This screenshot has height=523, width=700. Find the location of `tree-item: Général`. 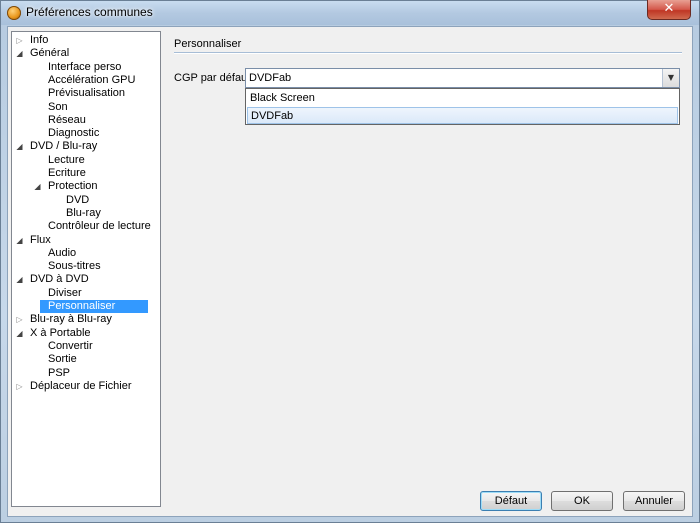

tree-item: Général is located at coordinates (49, 53).